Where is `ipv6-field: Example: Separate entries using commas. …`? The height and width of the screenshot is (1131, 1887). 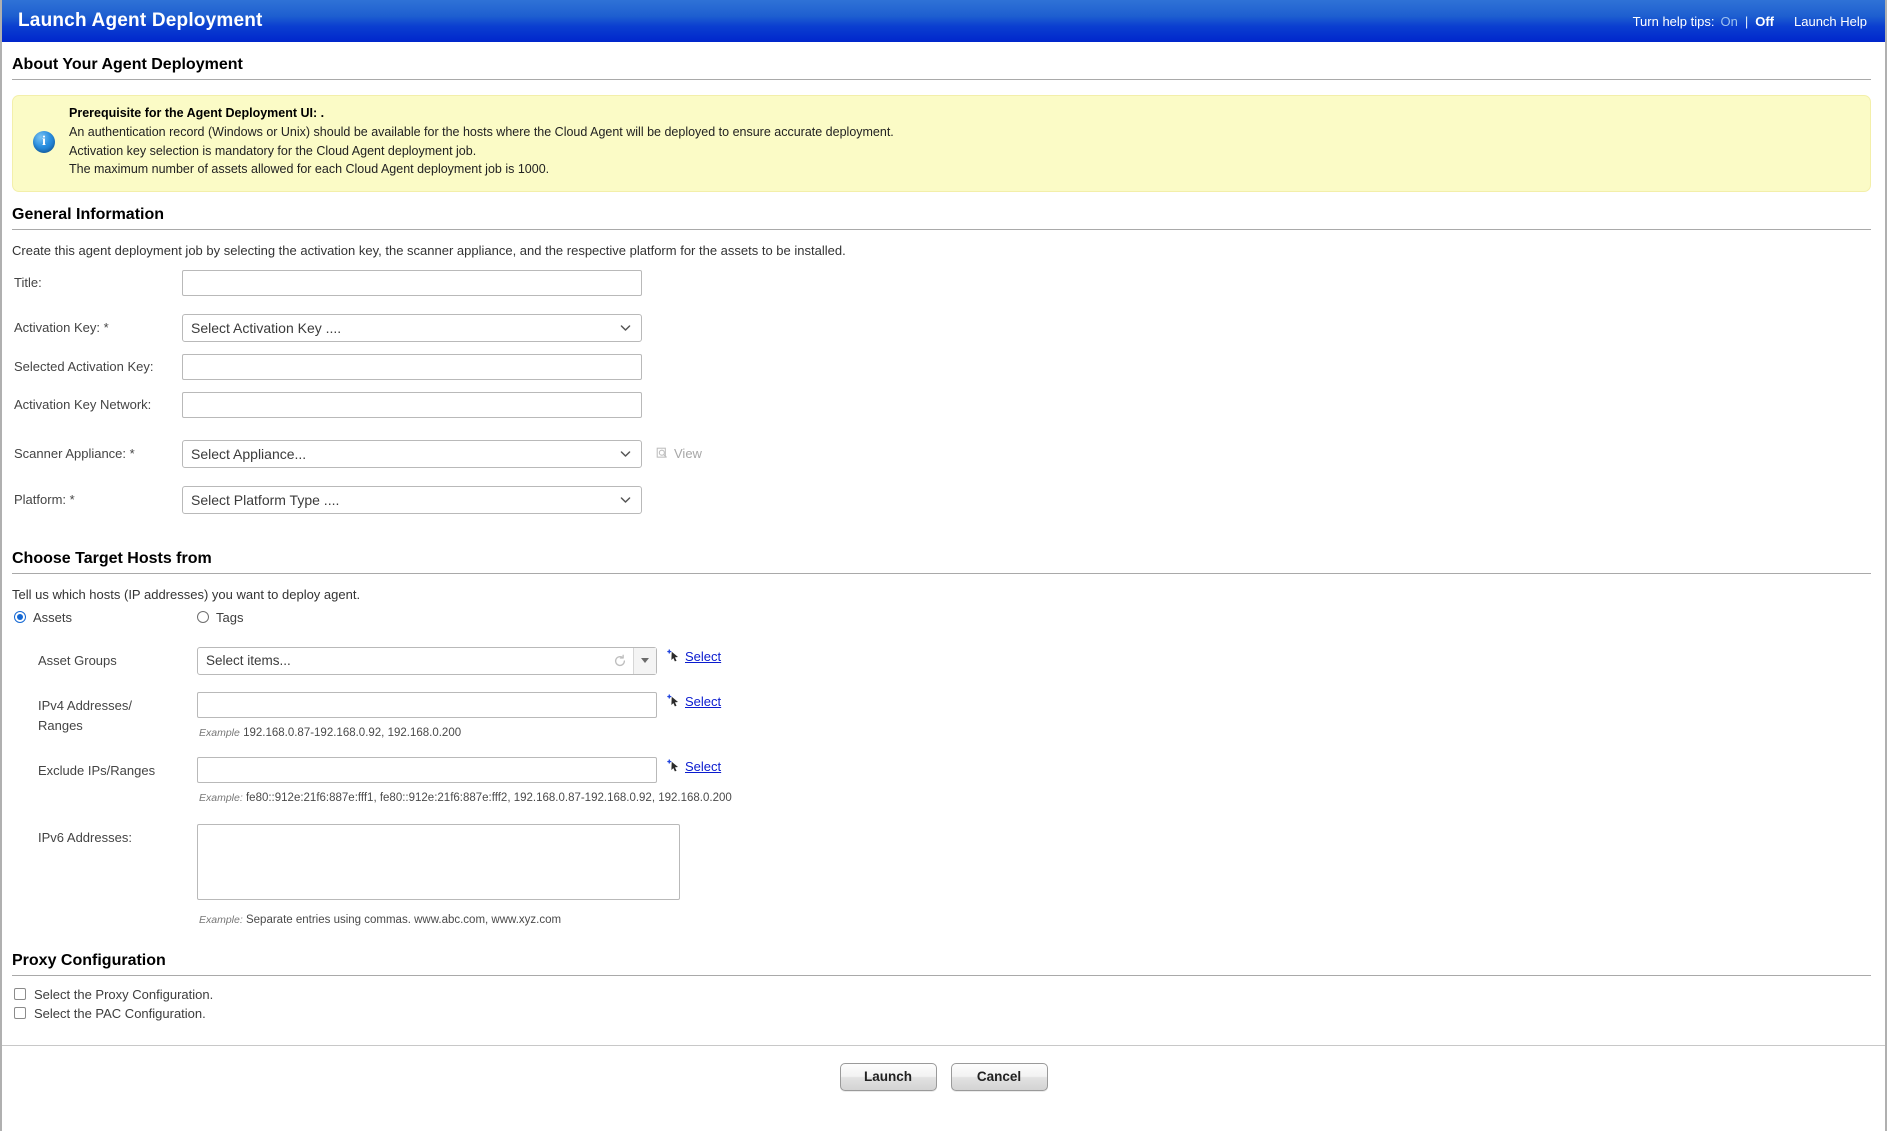
ipv6-field: Example: Separate entries using commas. … is located at coordinates (438, 874).